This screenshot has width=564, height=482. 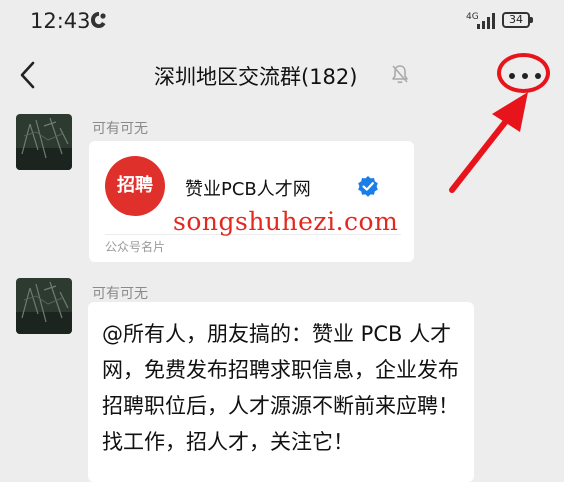 What do you see at coordinates (135, 247) in the screenshot?
I see `card-type-label: 公众号名片` at bounding box center [135, 247].